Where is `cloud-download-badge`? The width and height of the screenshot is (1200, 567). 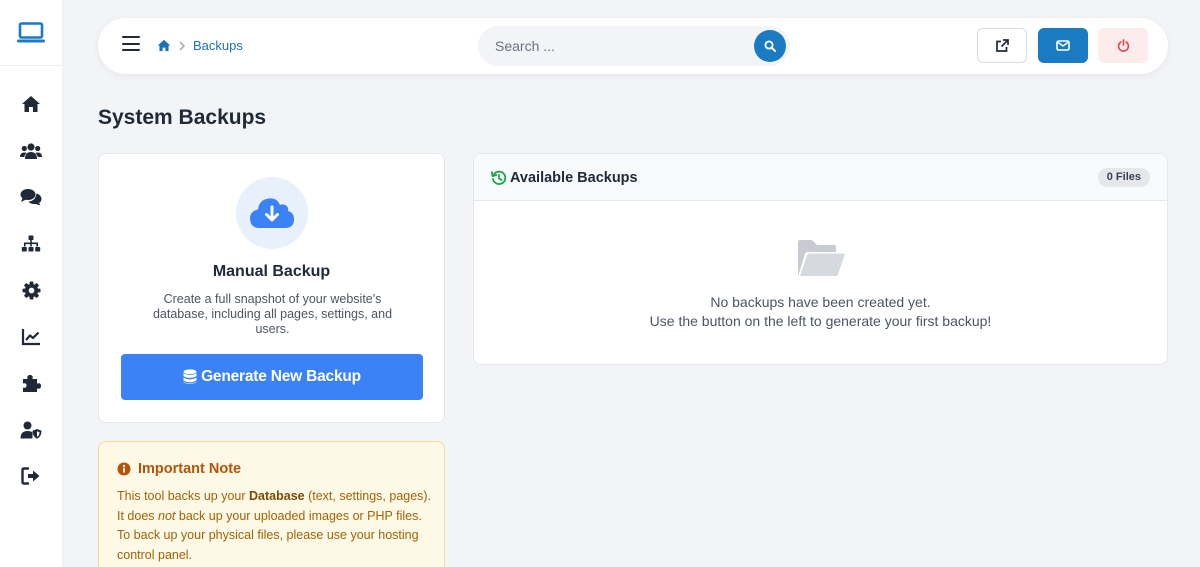 cloud-download-badge is located at coordinates (272, 213).